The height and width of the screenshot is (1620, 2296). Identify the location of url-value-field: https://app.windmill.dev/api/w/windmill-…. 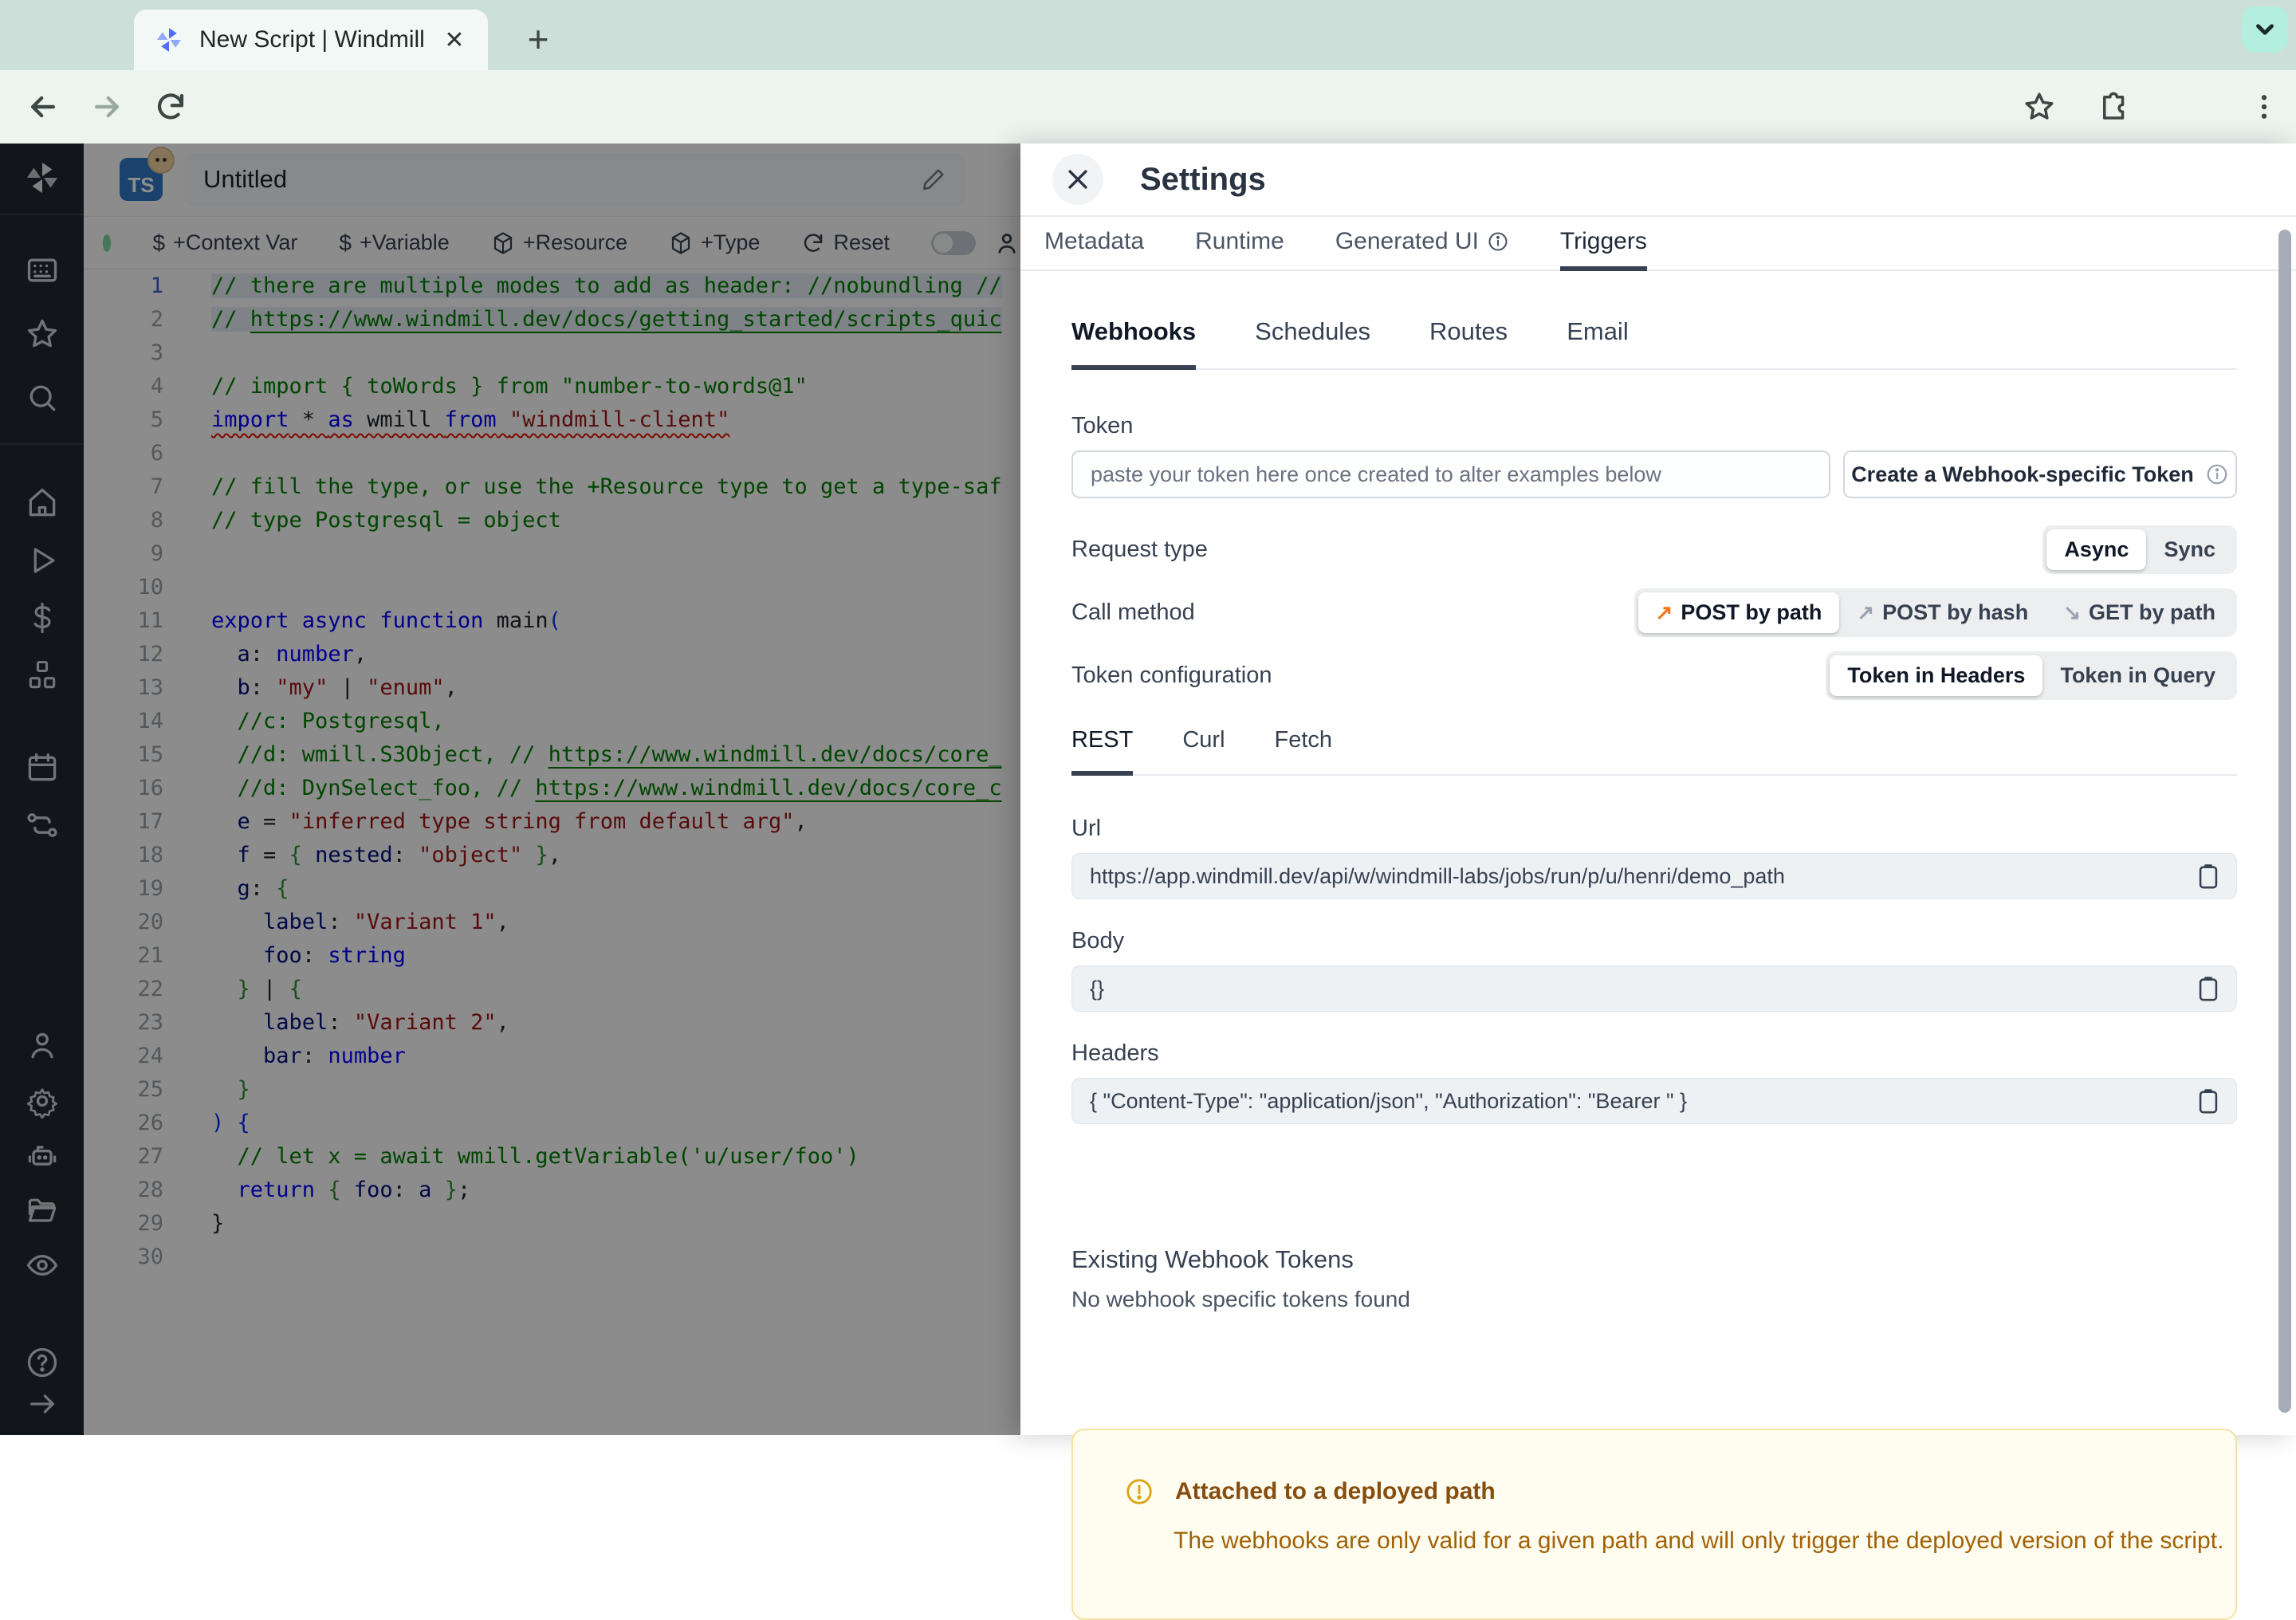
(1654, 876).